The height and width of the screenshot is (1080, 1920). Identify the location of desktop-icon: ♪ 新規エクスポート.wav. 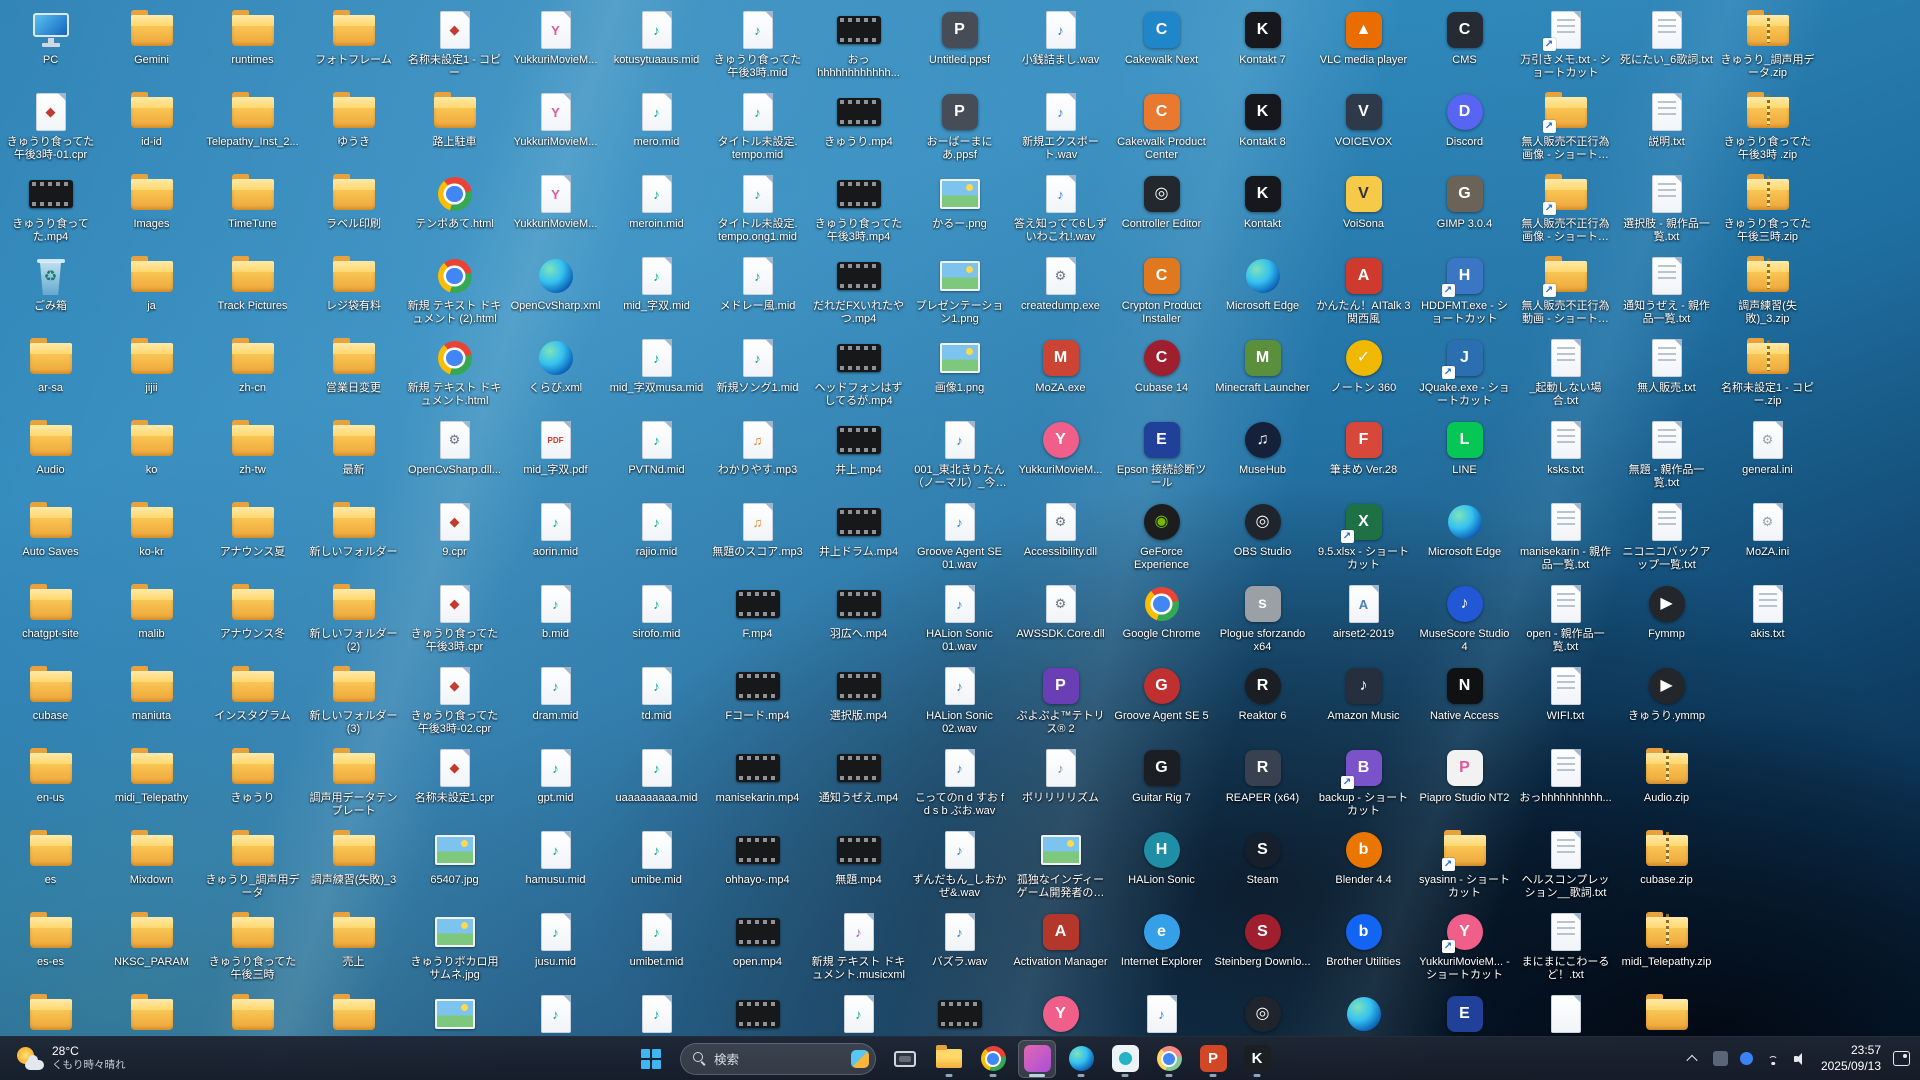
(1061, 126).